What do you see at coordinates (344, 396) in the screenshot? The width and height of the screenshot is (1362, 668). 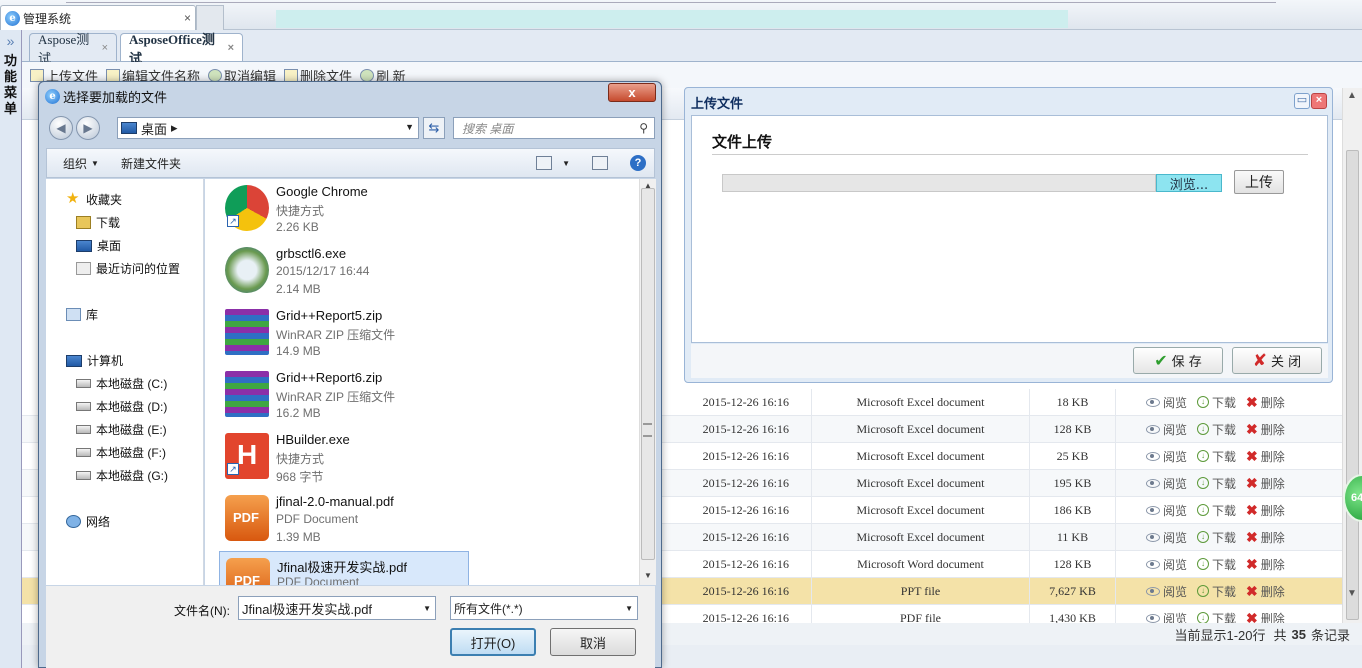 I see `file-item: Grid++Report6.zip WinRAR ZIP 压缩文件 16.2 MB` at bounding box center [344, 396].